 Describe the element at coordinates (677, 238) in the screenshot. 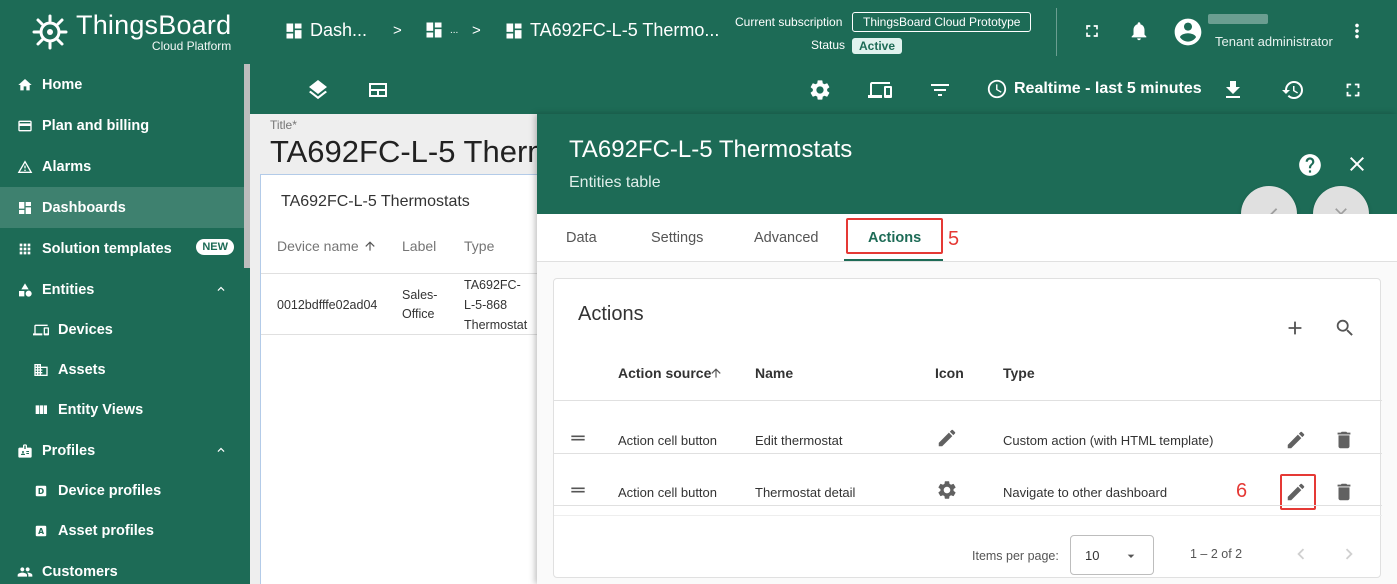

I see `tab-settings: Settings` at that location.